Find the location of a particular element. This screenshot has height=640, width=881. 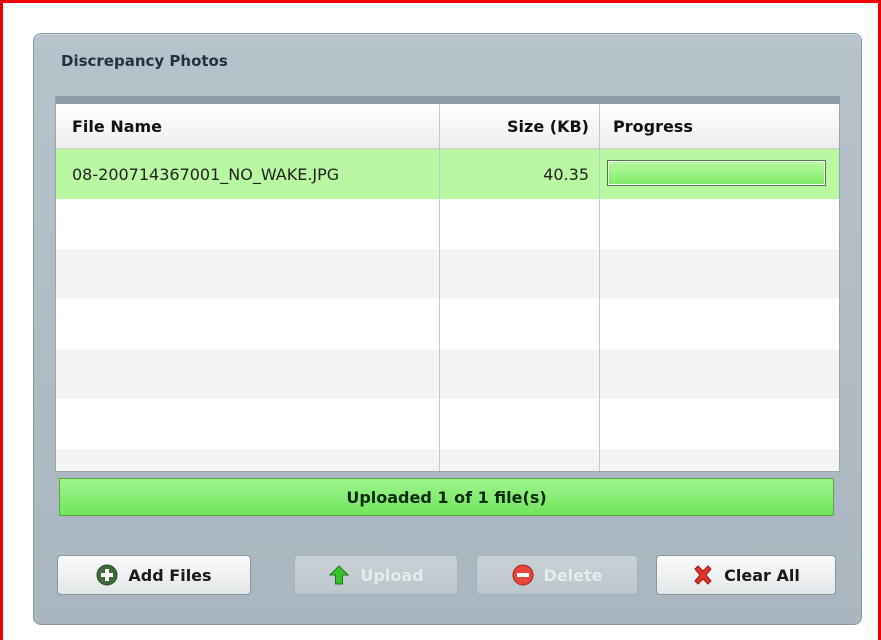

grid-header: File Name Size (KB) Progress is located at coordinates (447, 126).